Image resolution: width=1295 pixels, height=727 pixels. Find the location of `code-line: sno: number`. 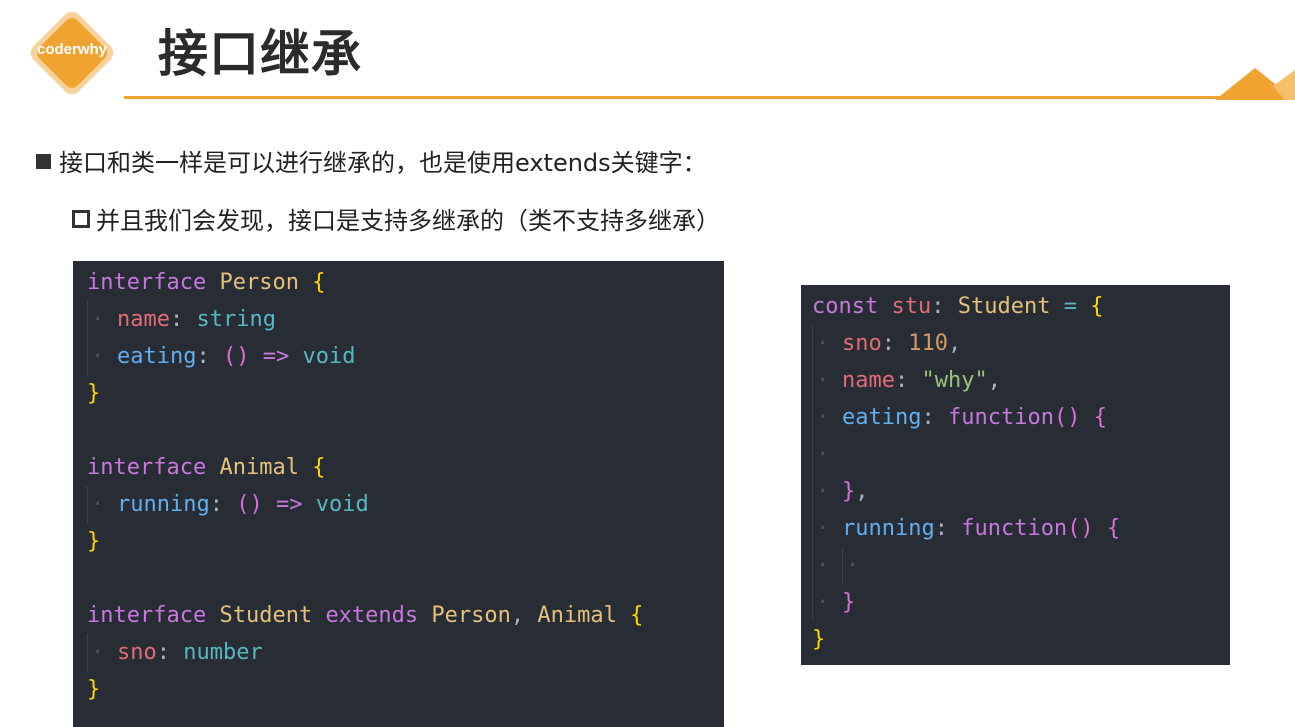

code-line: sno: number is located at coordinates (405, 652).